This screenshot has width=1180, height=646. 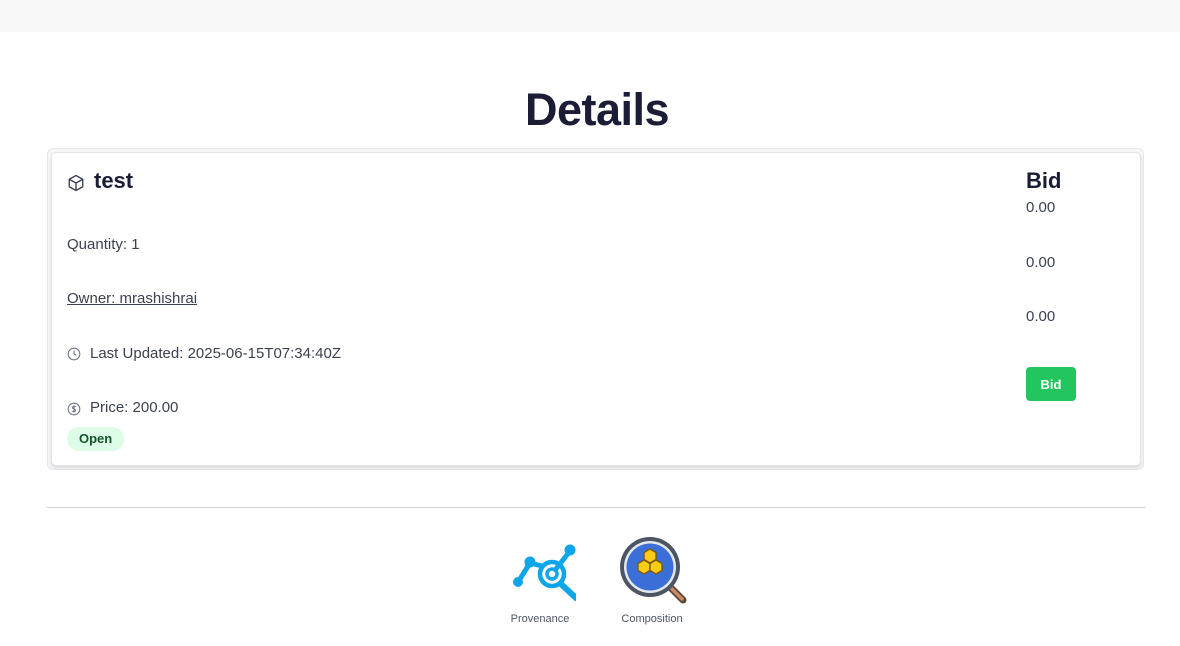 What do you see at coordinates (216, 353) in the screenshot?
I see `last-updated-text: Last Updated: 2025-06-15T07:34:40Z` at bounding box center [216, 353].